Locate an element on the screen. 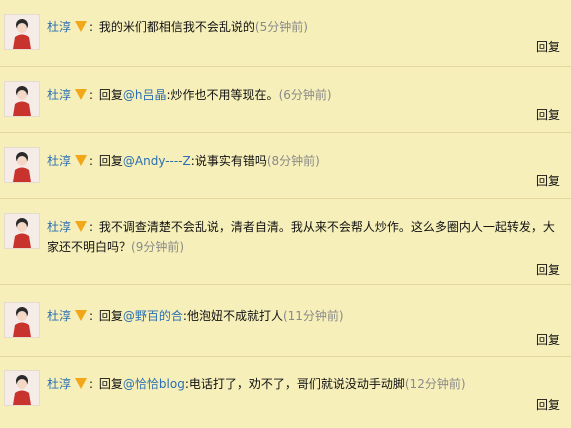 The height and width of the screenshot is (428, 571). mention-link: @恰恰blog is located at coordinates (154, 384).